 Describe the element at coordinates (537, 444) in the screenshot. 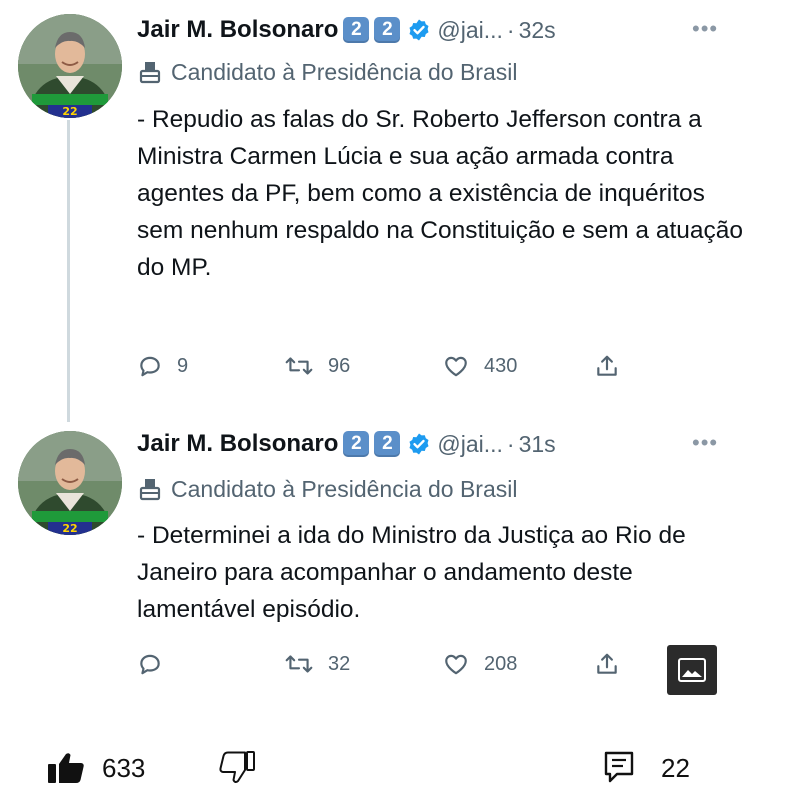

I see `timestamp: 31s` at that location.